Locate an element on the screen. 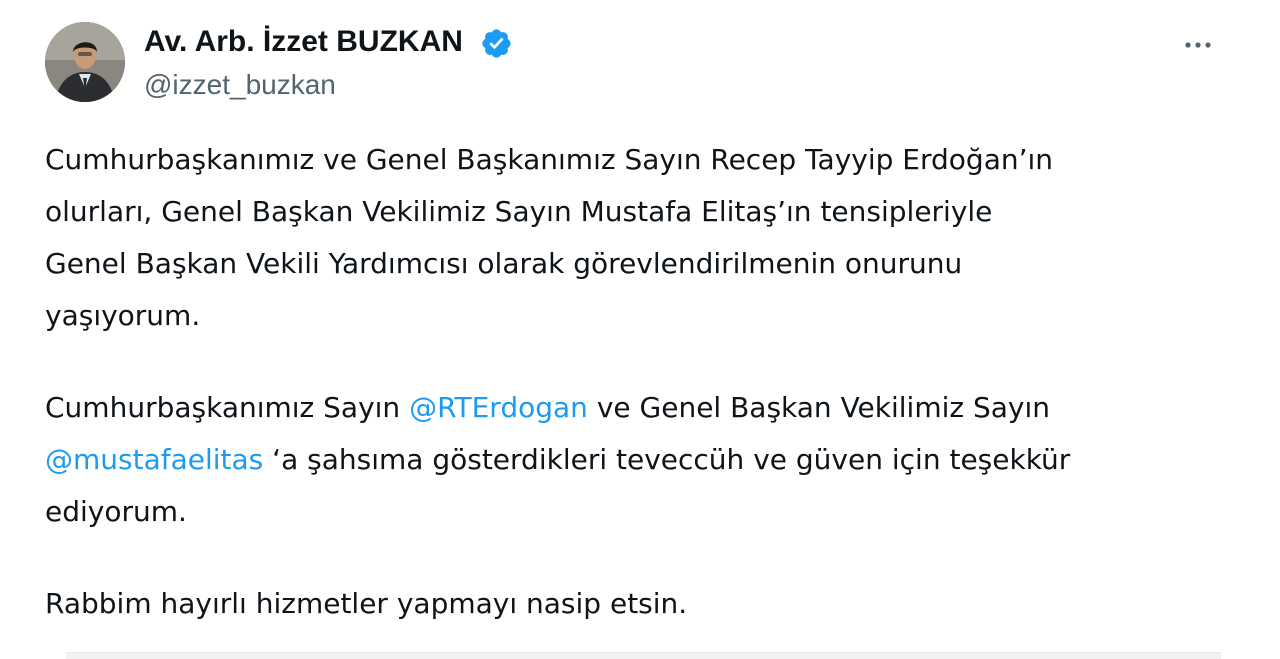 The image size is (1280, 659). author-handle: @izzet_buzkan is located at coordinates (240, 85).